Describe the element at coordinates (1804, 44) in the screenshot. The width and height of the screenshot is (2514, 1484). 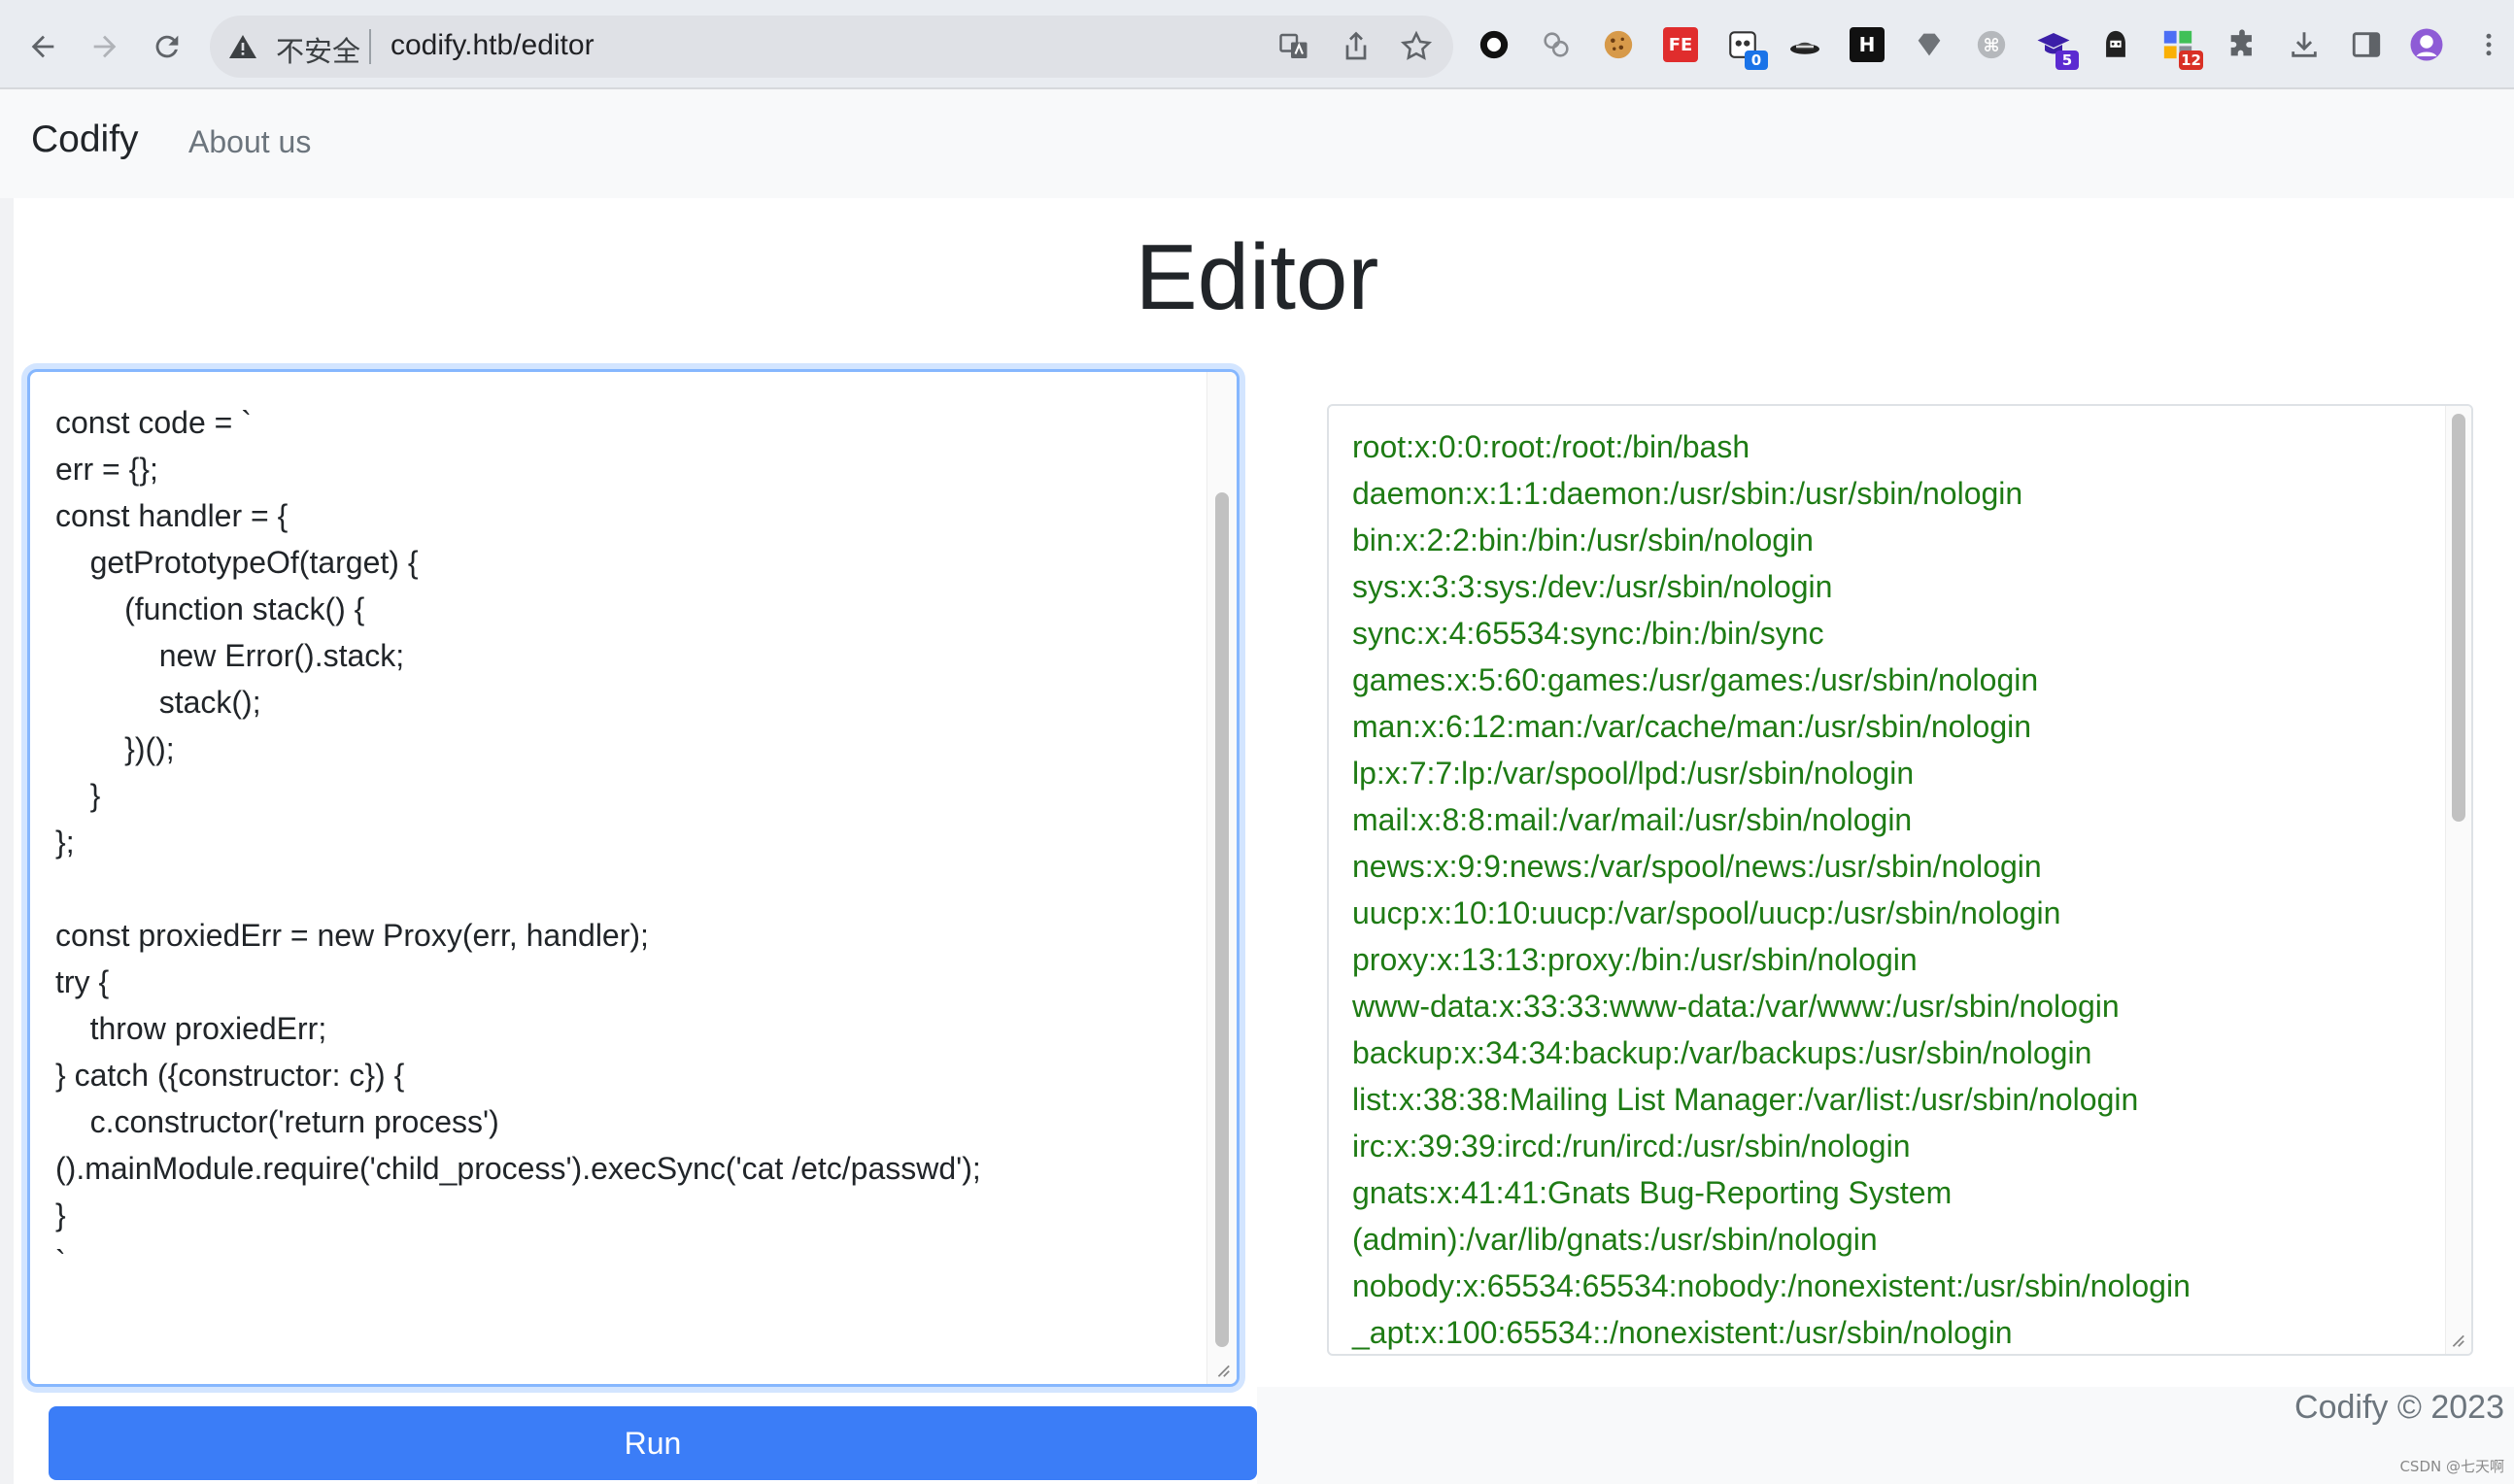
I see `hat-icon` at that location.